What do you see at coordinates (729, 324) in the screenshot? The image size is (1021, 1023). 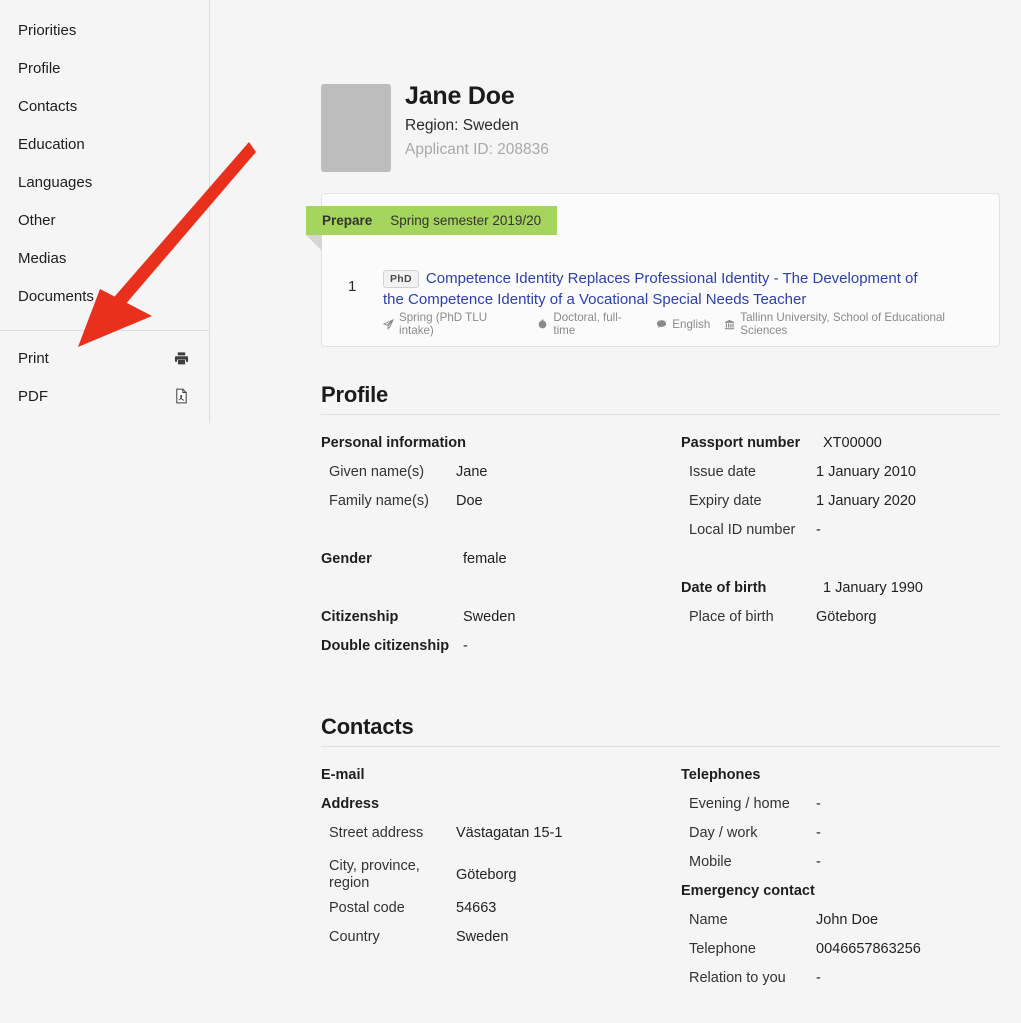 I see `university-icon` at bounding box center [729, 324].